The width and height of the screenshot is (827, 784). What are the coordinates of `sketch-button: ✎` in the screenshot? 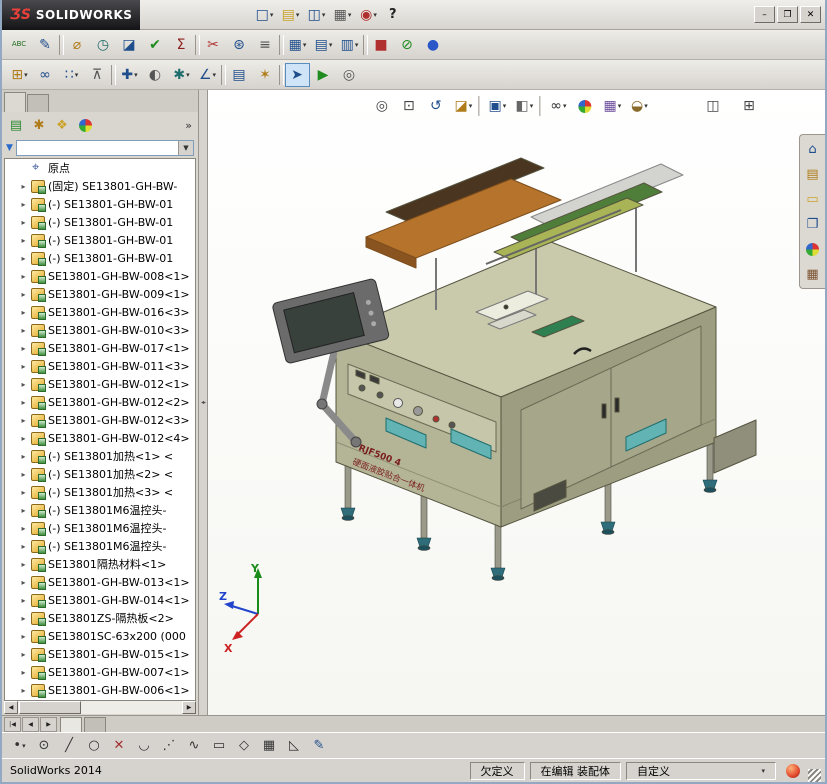 It's located at (319, 745).